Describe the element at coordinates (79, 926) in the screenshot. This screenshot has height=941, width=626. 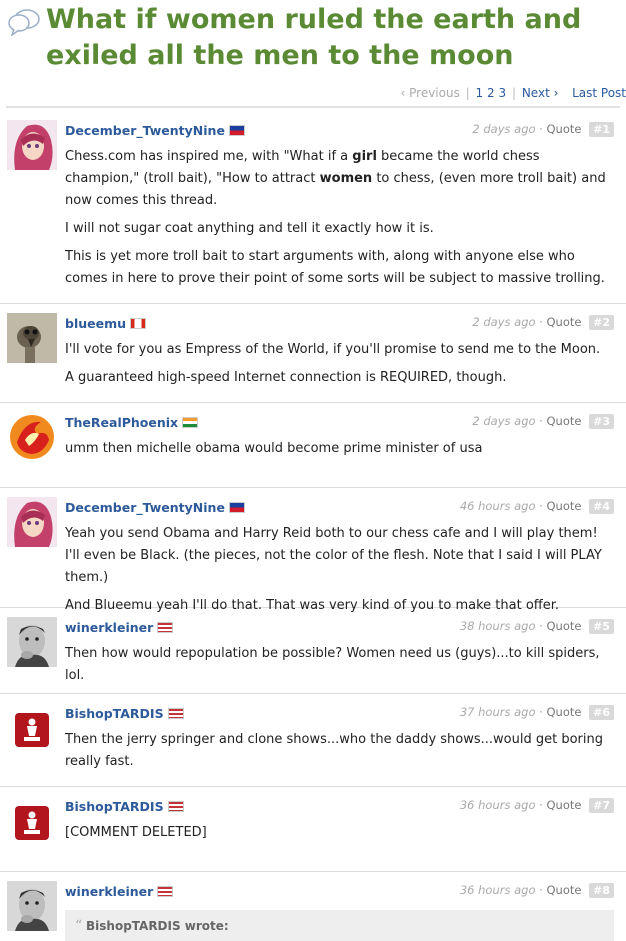
I see `quote-mark-icon: “` at that location.